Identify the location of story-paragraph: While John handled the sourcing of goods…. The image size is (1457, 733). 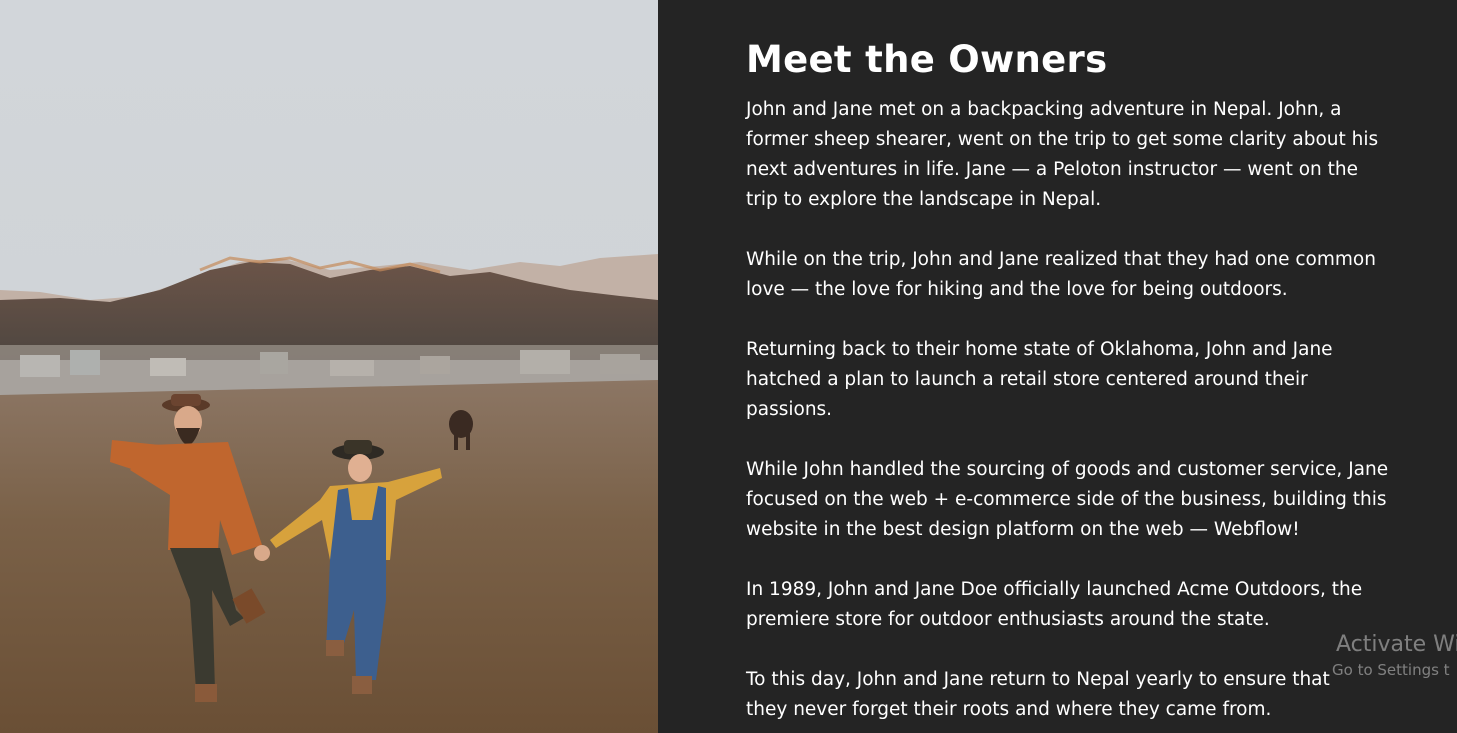
(1067, 499).